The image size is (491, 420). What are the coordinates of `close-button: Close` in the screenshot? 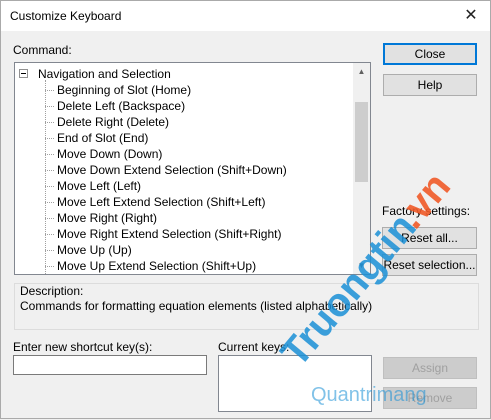 It's located at (430, 54).